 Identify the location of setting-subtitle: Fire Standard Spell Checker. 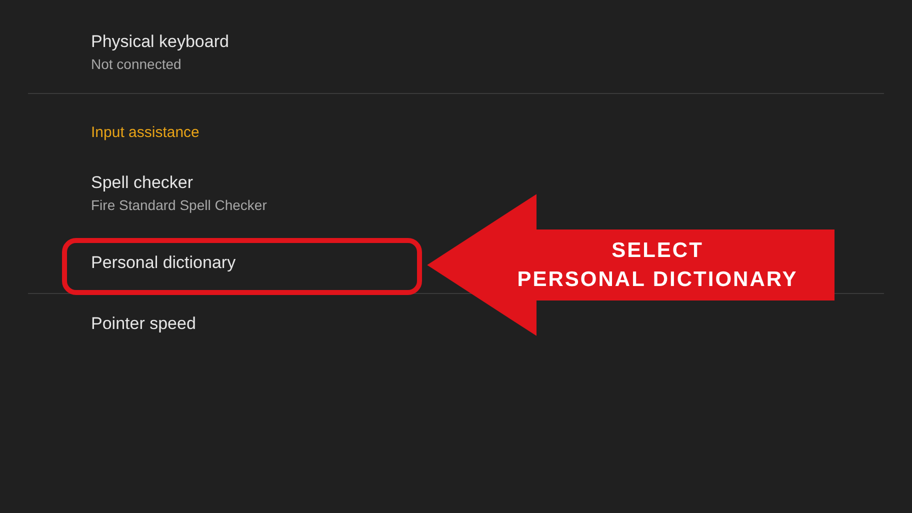
(179, 205).